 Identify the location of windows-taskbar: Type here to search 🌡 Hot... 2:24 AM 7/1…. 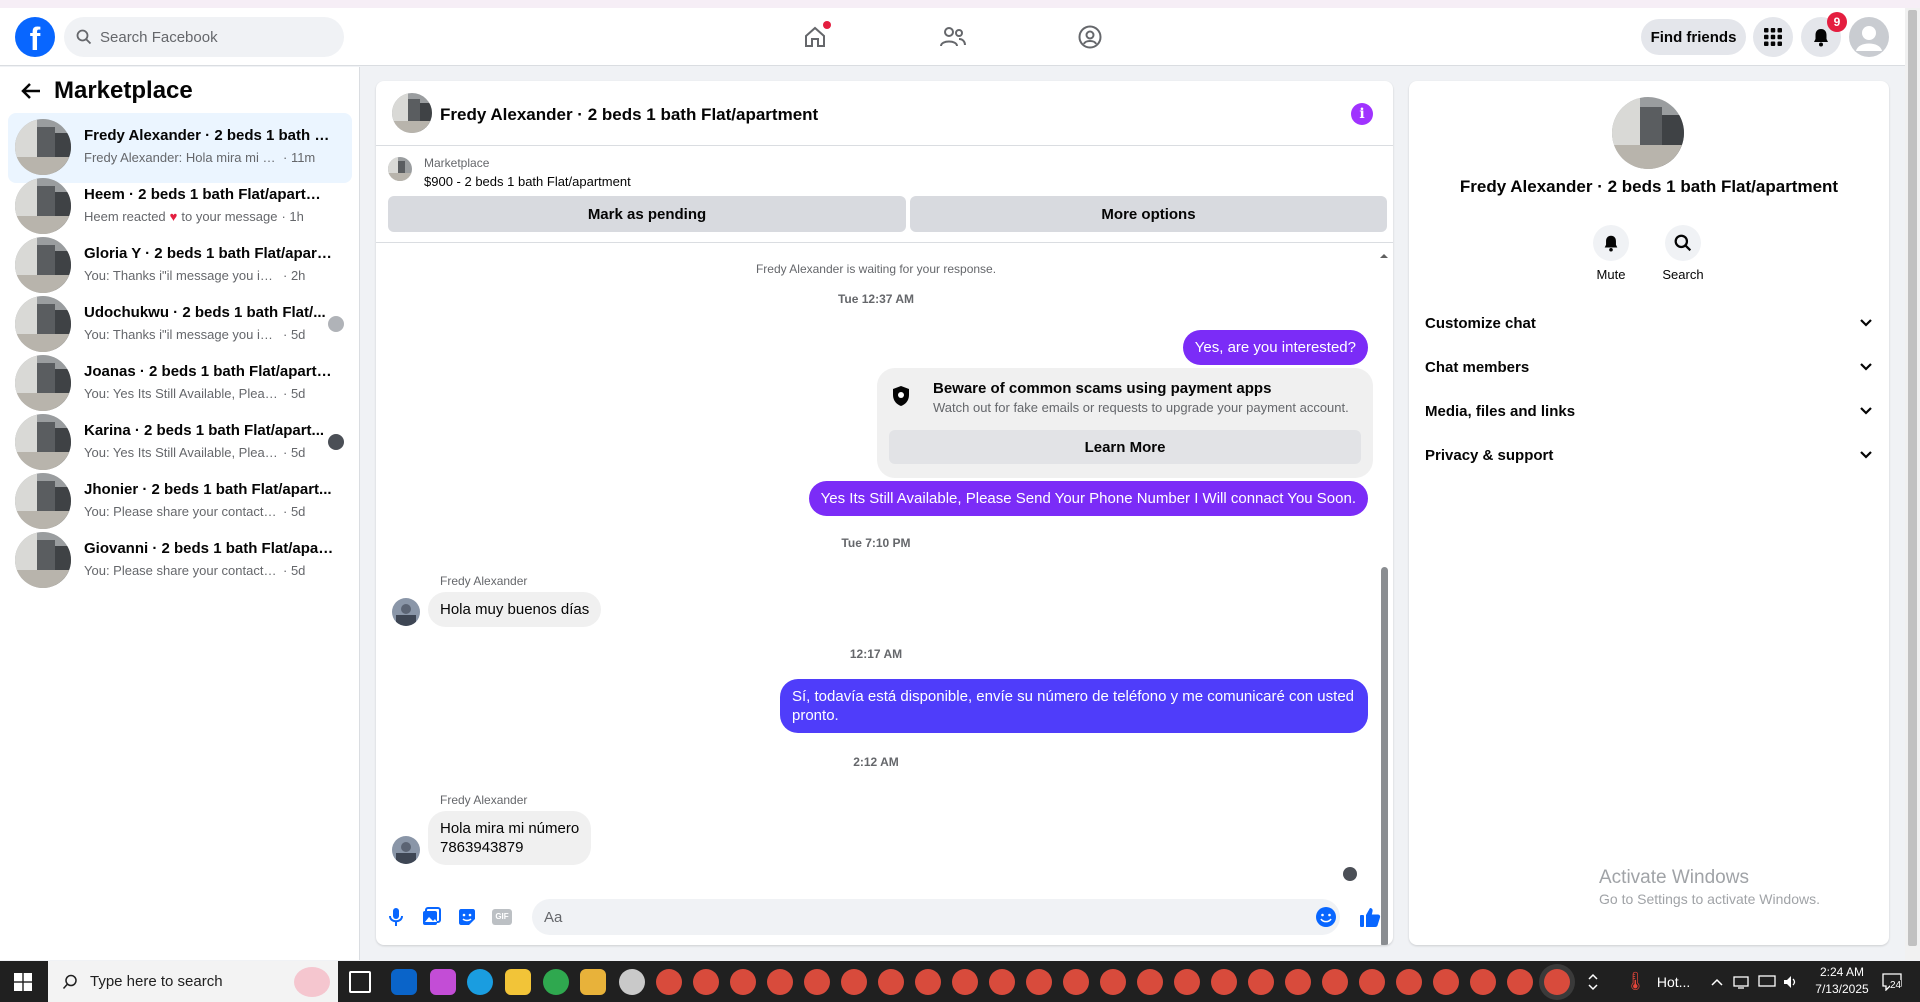
(960, 981).